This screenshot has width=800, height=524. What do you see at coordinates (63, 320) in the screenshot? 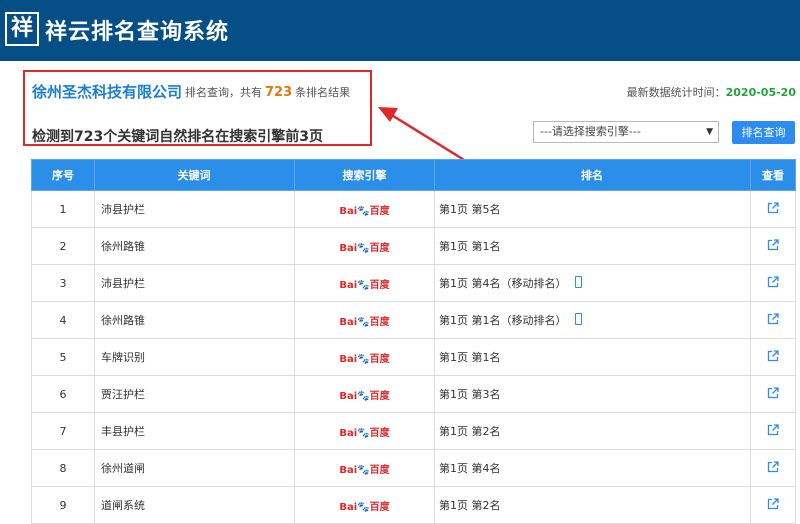
I see `row-index: 4` at bounding box center [63, 320].